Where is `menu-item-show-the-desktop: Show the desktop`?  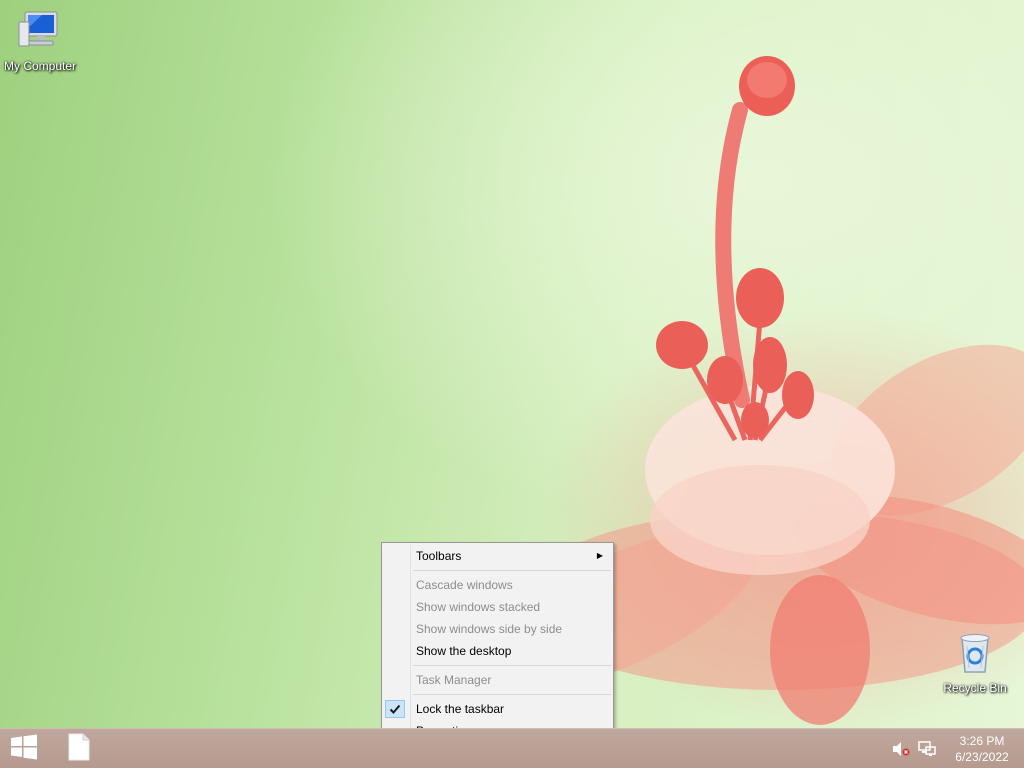
menu-item-show-the-desktop: Show the desktop is located at coordinates (497, 651).